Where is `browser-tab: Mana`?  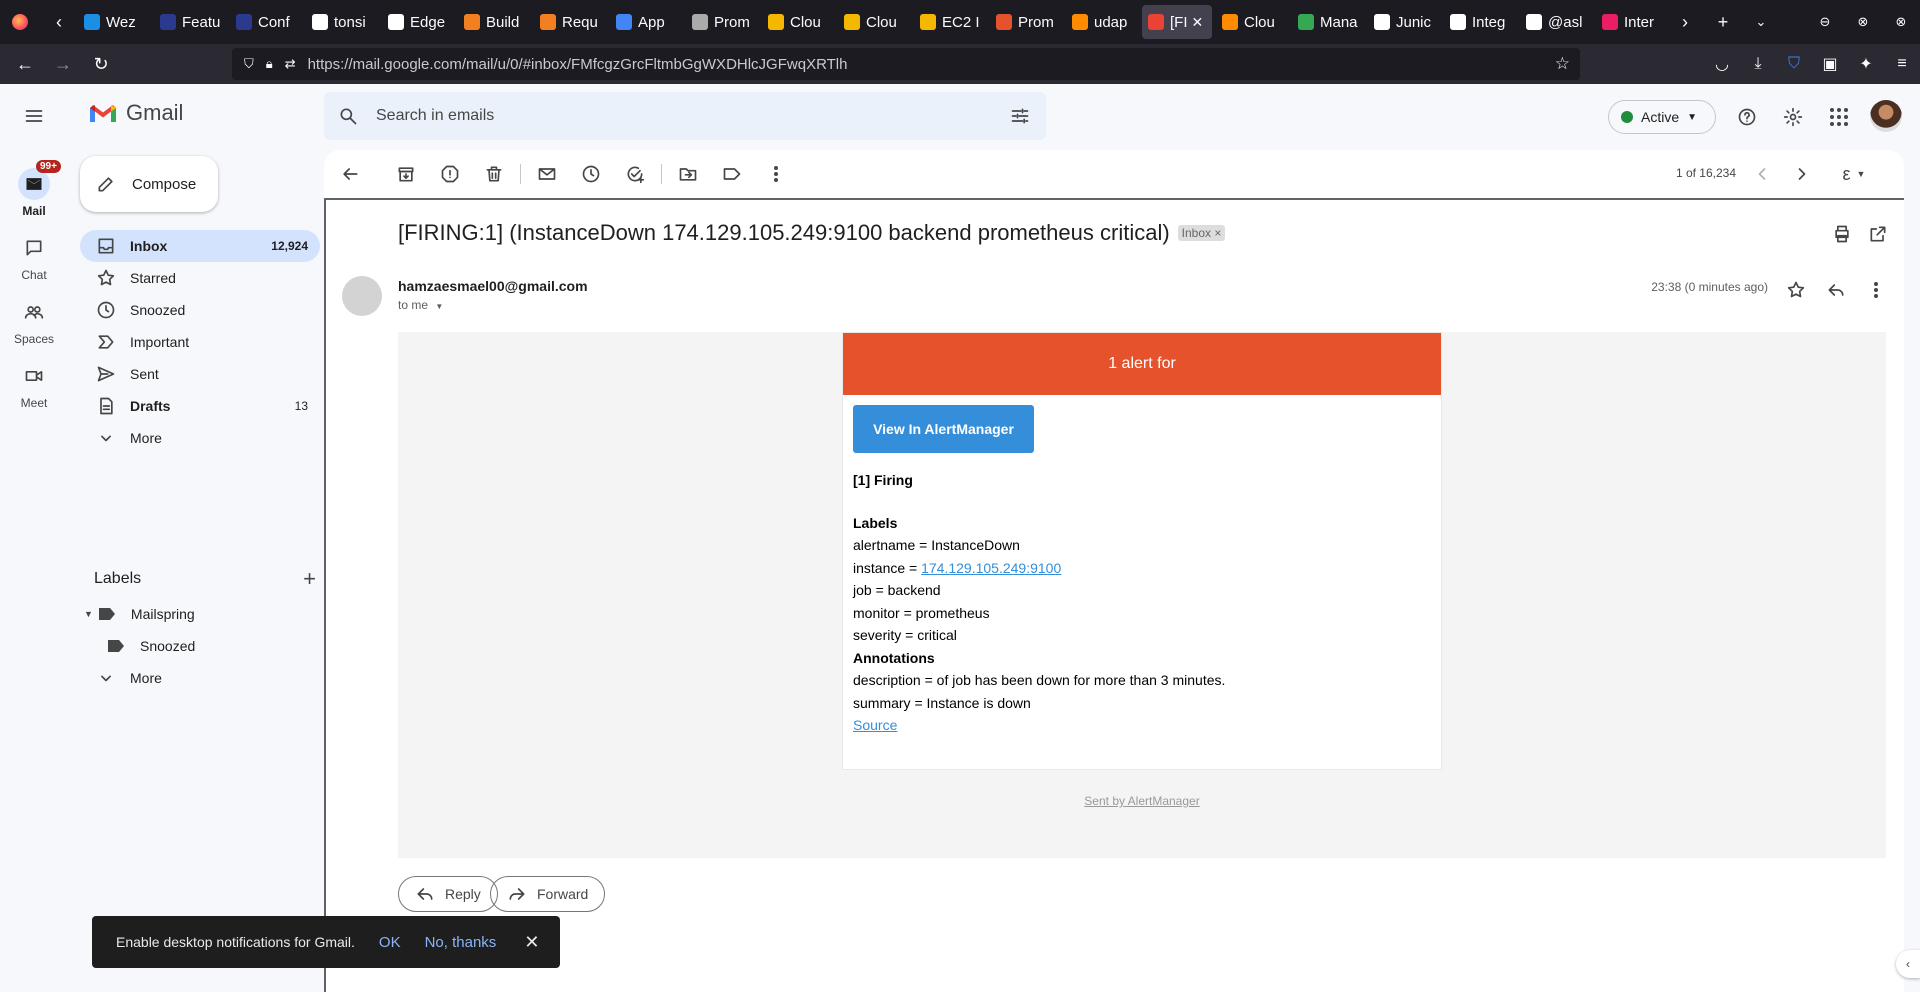 browser-tab: Mana is located at coordinates (1328, 22).